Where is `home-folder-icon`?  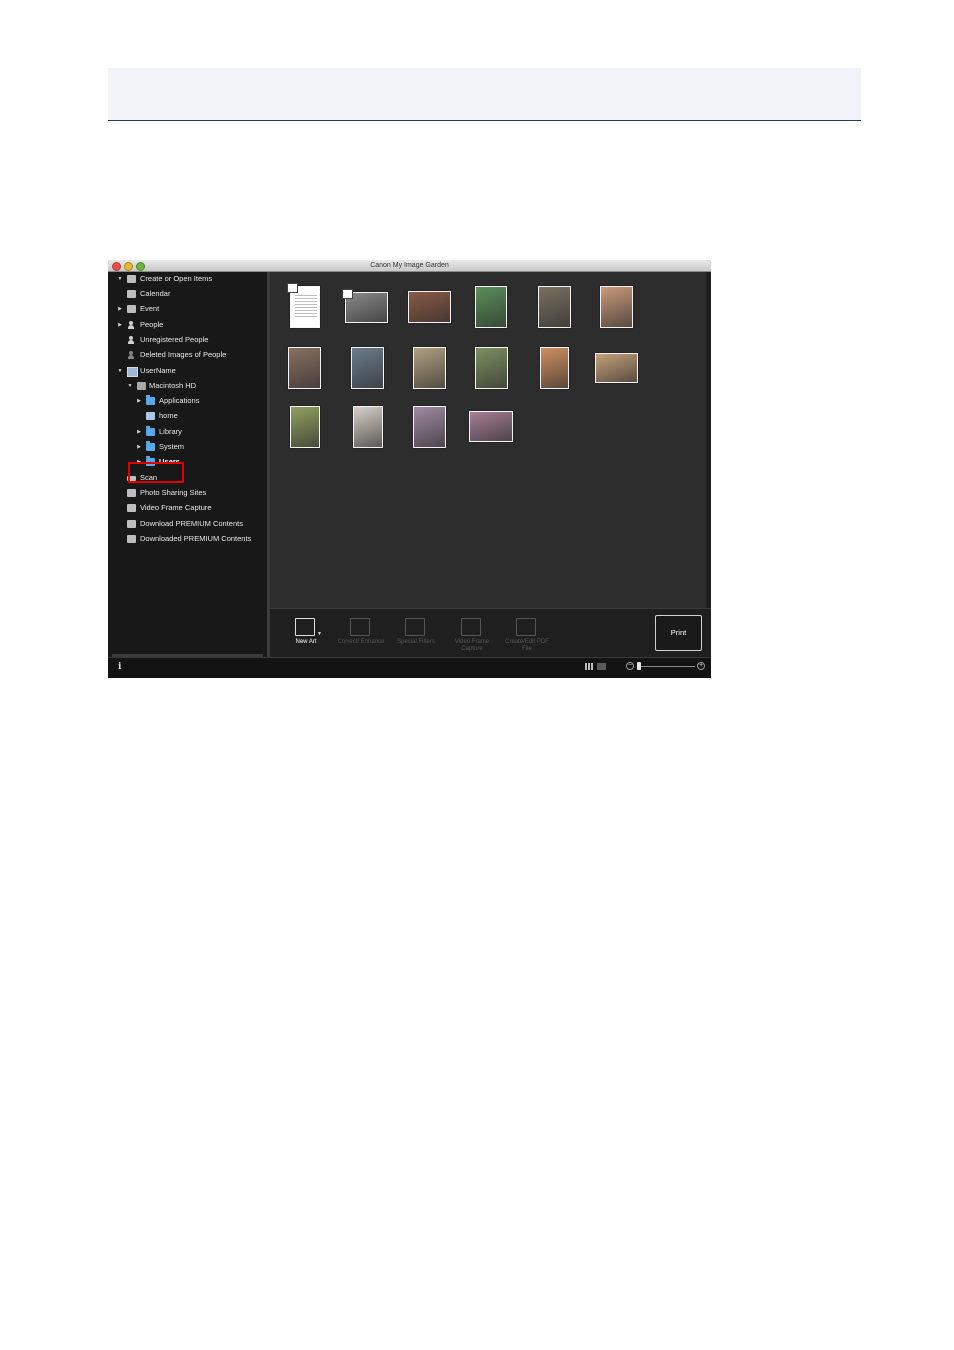
home-folder-icon is located at coordinates (150, 416).